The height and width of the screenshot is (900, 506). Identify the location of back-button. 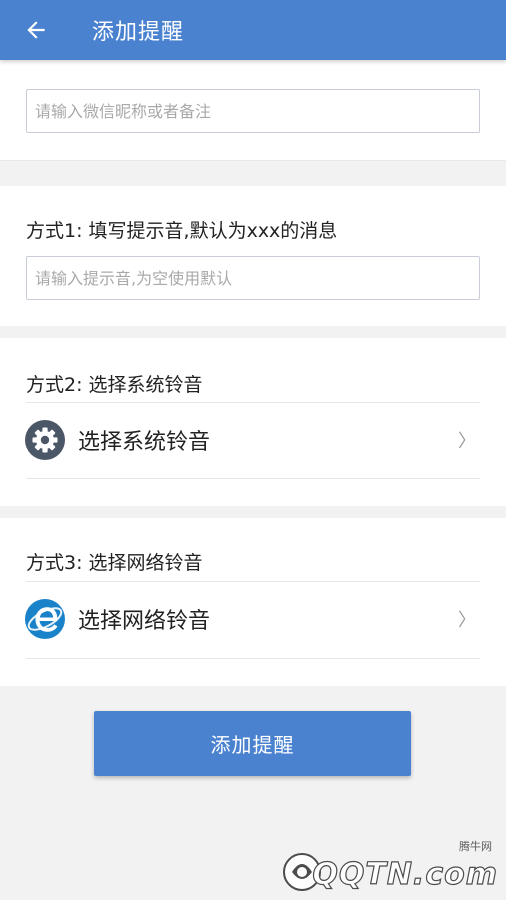
(36, 30).